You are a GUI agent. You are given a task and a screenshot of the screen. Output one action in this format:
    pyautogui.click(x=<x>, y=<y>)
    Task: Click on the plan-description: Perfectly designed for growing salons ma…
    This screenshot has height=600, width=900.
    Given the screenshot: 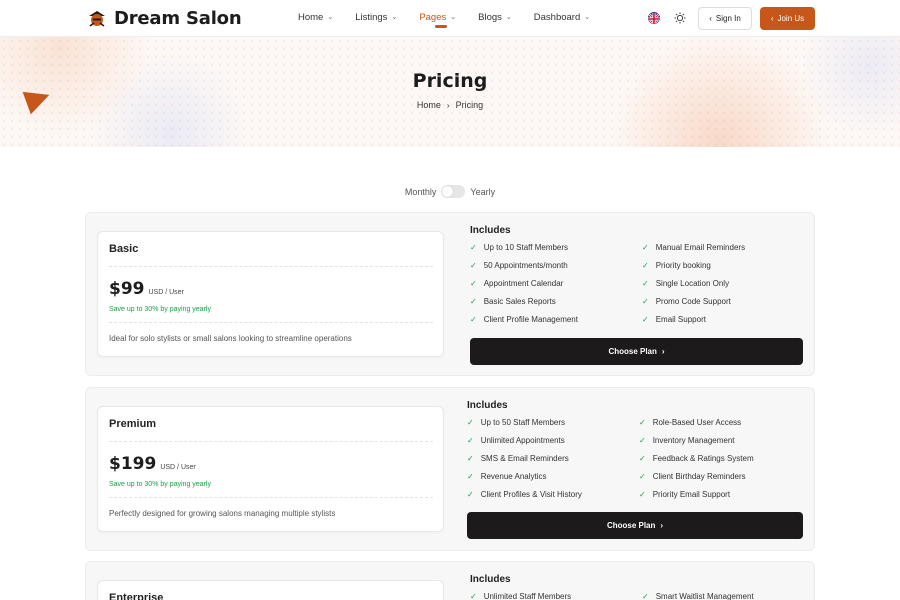 What is the action you would take?
    pyautogui.click(x=222, y=513)
    